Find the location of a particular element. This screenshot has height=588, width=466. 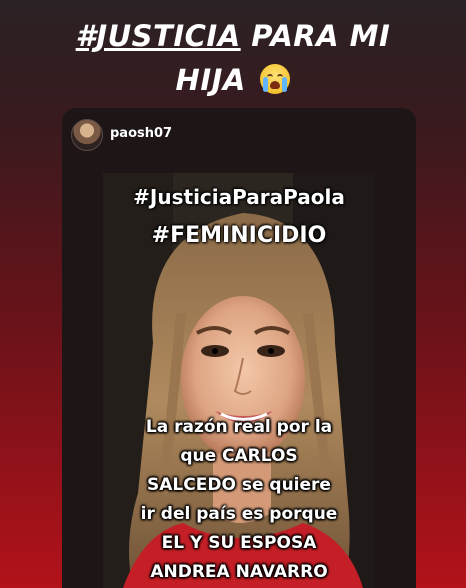

story-caption: #JUSTICIA PARA MI HIJA is located at coordinates (233, 58).